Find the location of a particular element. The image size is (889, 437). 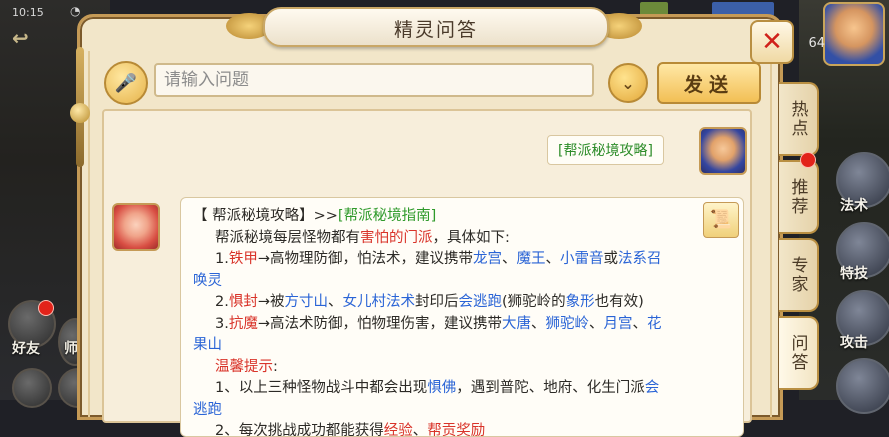

history-dropdown-button: ⌄ is located at coordinates (628, 83).